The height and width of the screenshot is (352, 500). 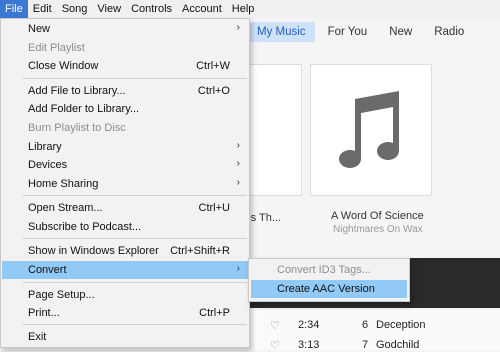 What do you see at coordinates (45, 147) in the screenshot?
I see `menu-item-label: Library` at bounding box center [45, 147].